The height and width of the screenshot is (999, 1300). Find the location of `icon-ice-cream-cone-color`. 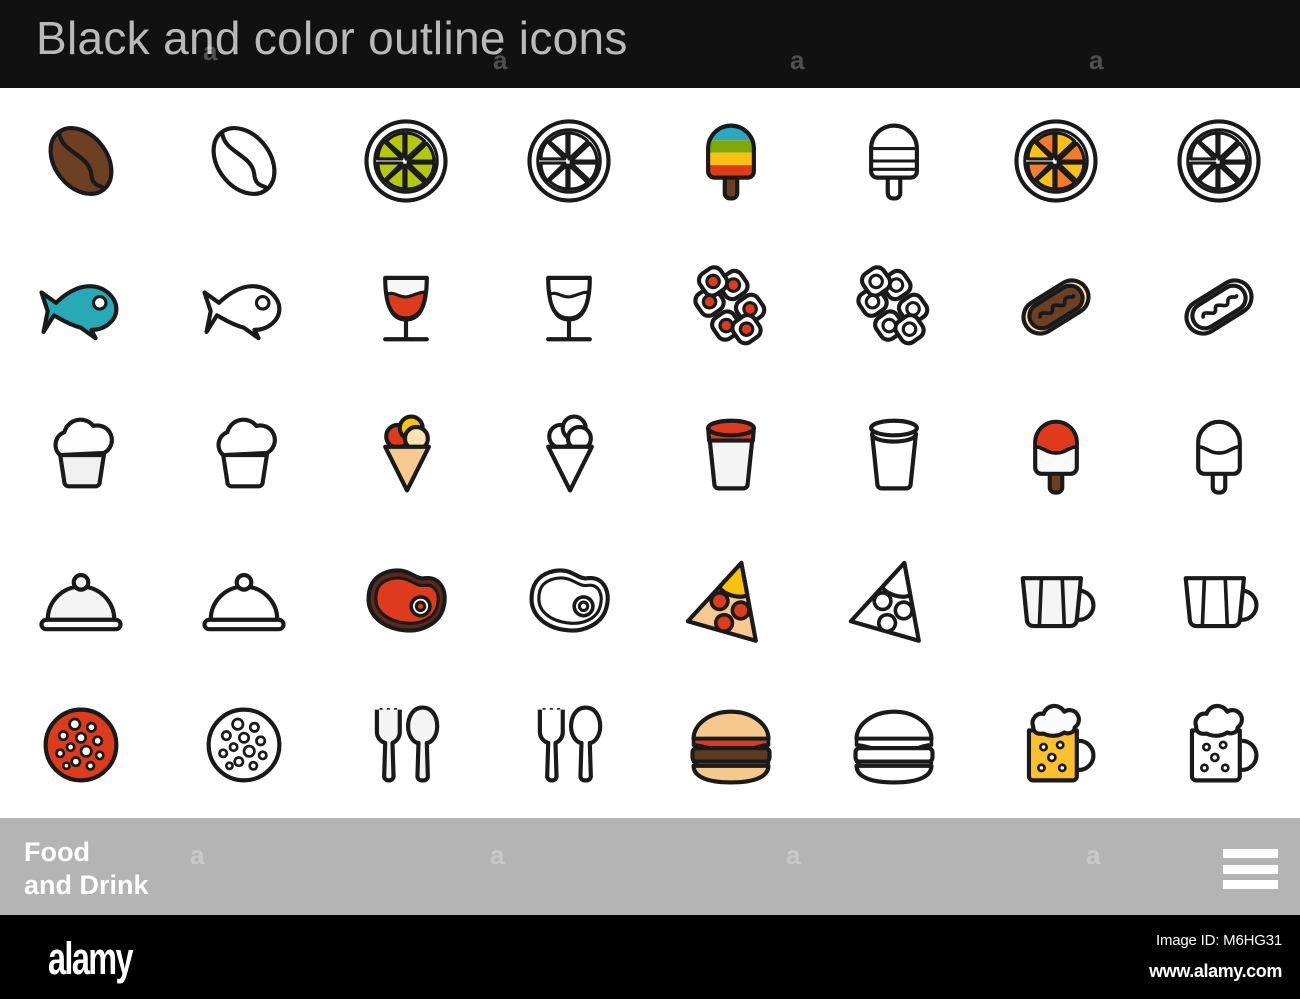

icon-ice-cream-cone-color is located at coordinates (406, 453).